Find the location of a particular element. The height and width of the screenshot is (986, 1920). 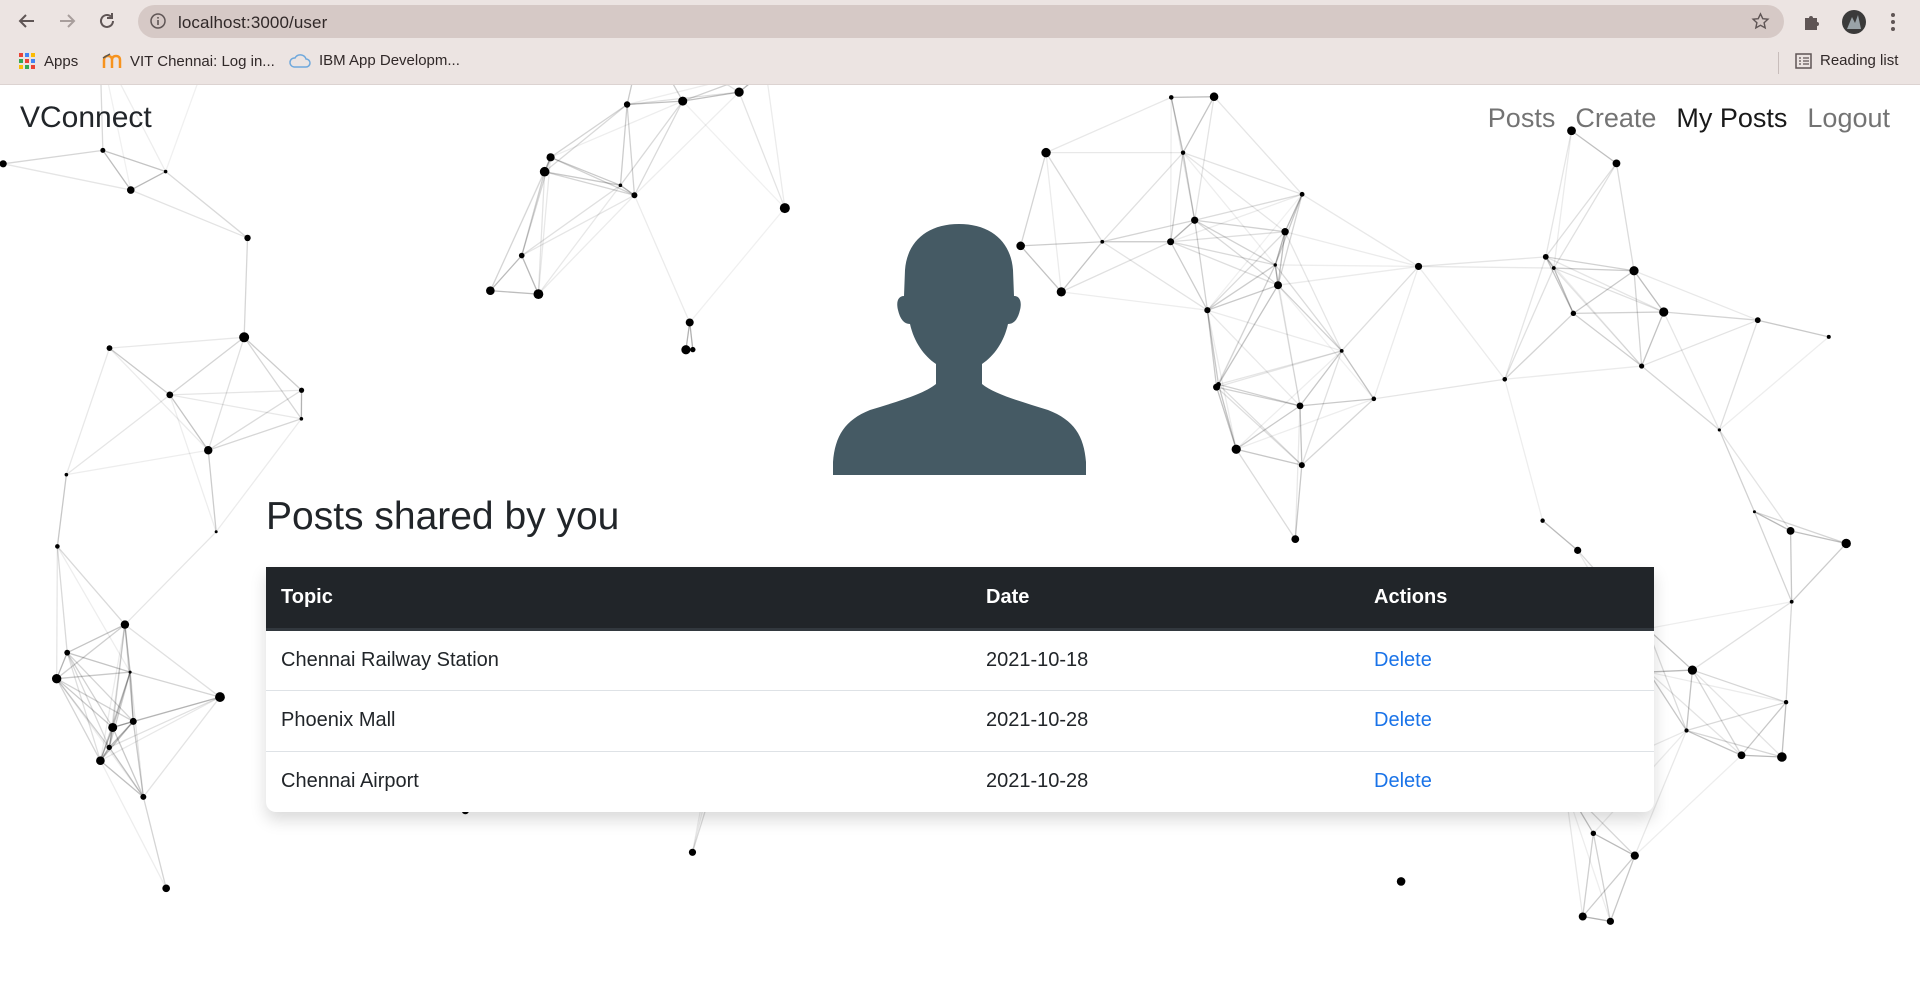

bookmarks-divider is located at coordinates (1778, 63).